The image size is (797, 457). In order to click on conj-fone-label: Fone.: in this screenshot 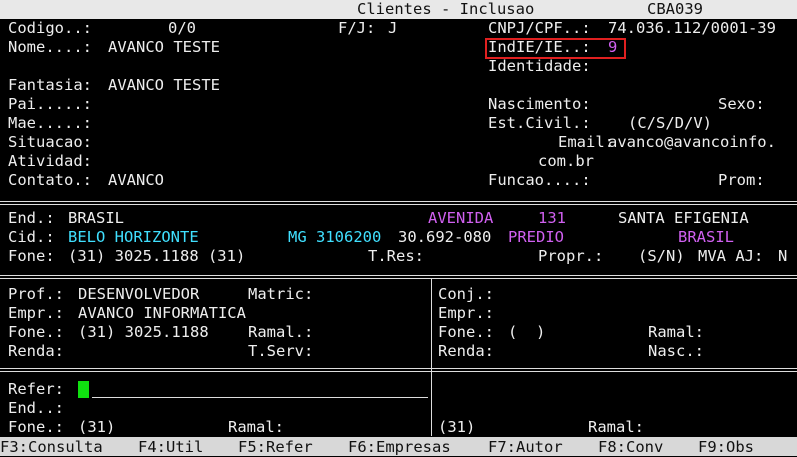, I will do `click(466, 332)`.